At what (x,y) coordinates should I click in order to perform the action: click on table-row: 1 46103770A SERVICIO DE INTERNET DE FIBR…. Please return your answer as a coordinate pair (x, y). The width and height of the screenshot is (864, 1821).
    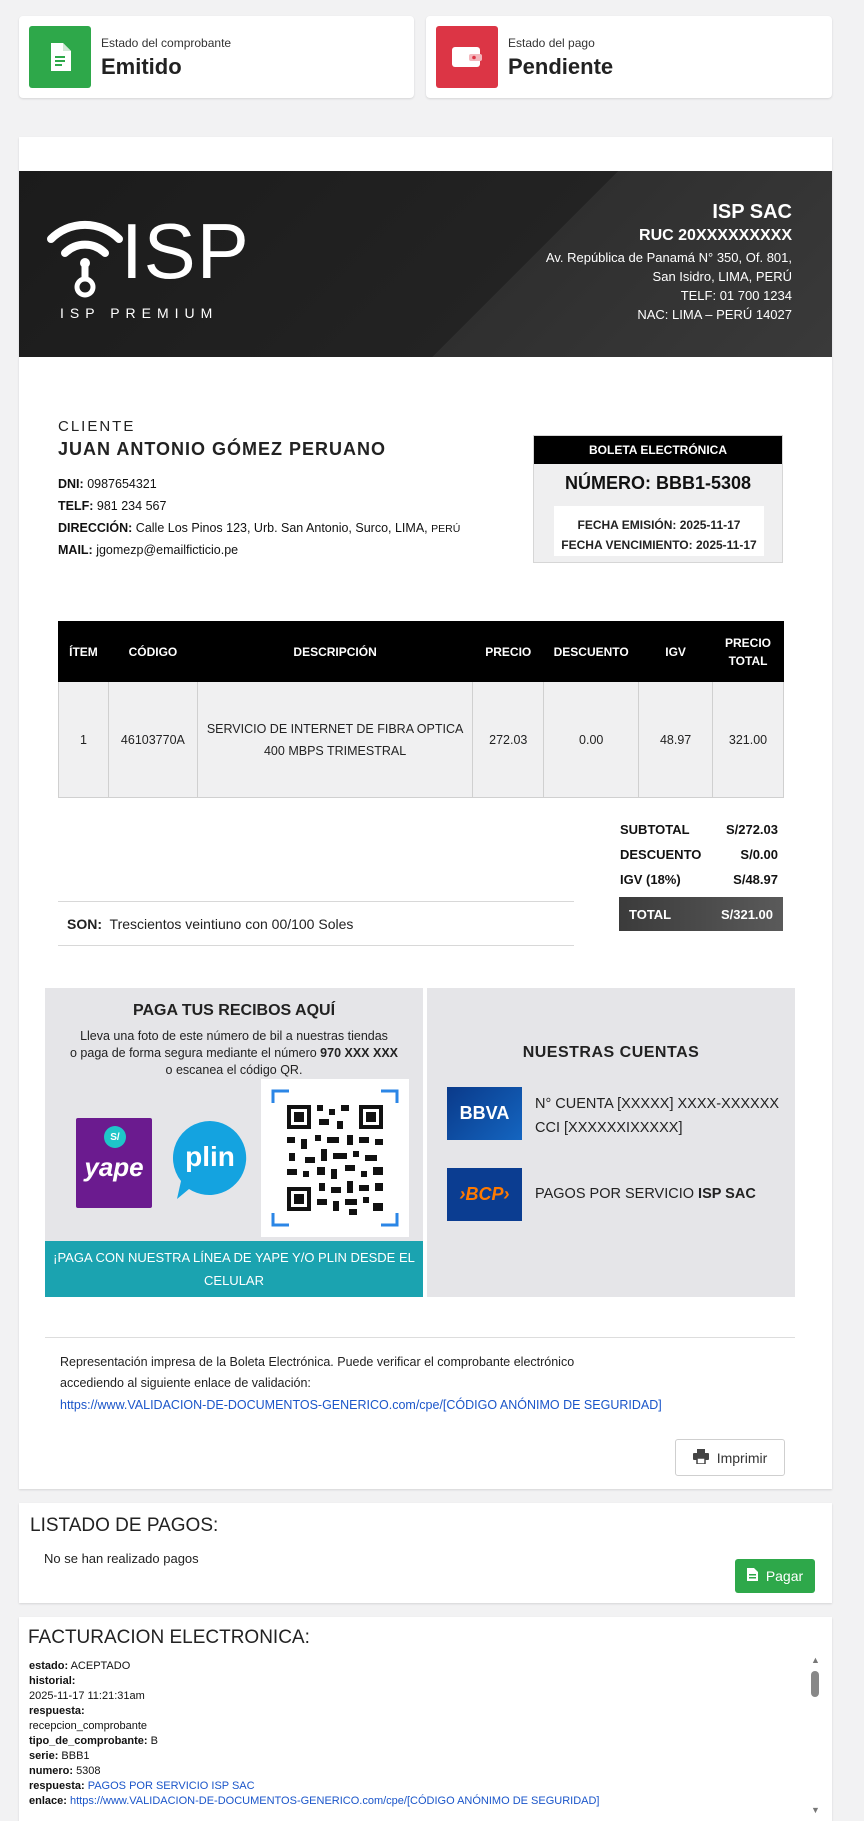
    Looking at the image, I should click on (421, 739).